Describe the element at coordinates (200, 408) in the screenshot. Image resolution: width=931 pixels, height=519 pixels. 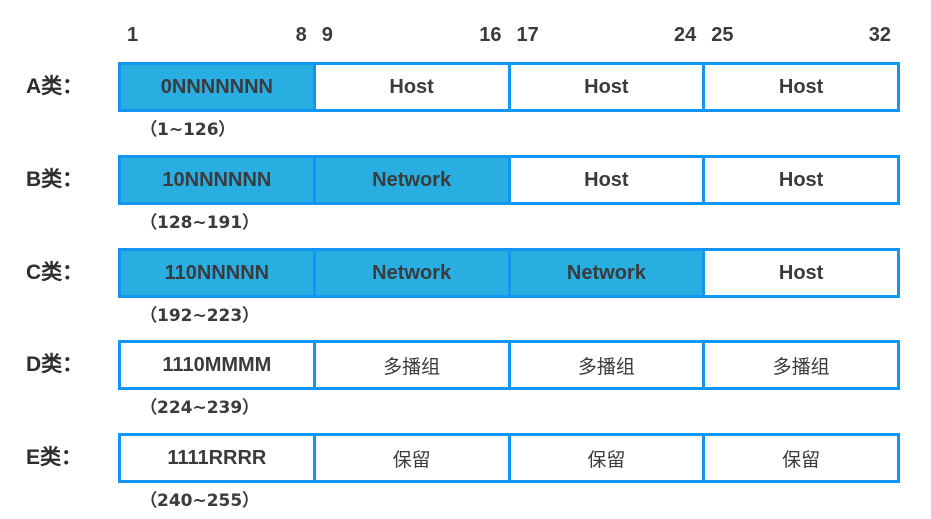
I see `address-range-caption: （224~239）` at that location.